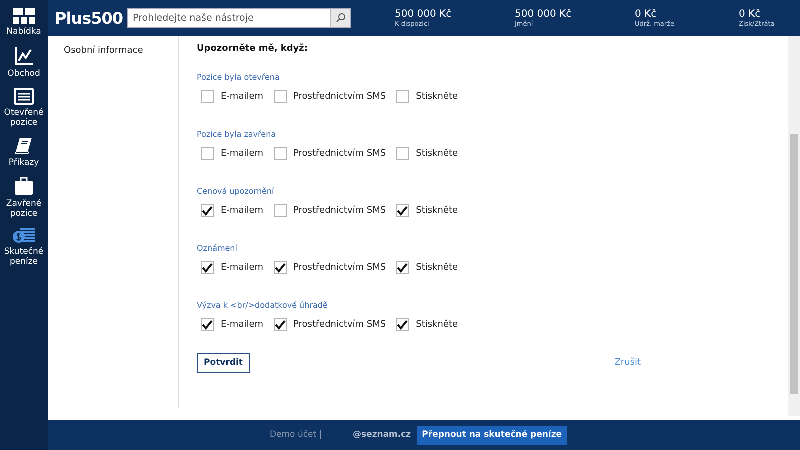  What do you see at coordinates (297, 435) in the screenshot?
I see `account-type: Demo účet |` at bounding box center [297, 435].